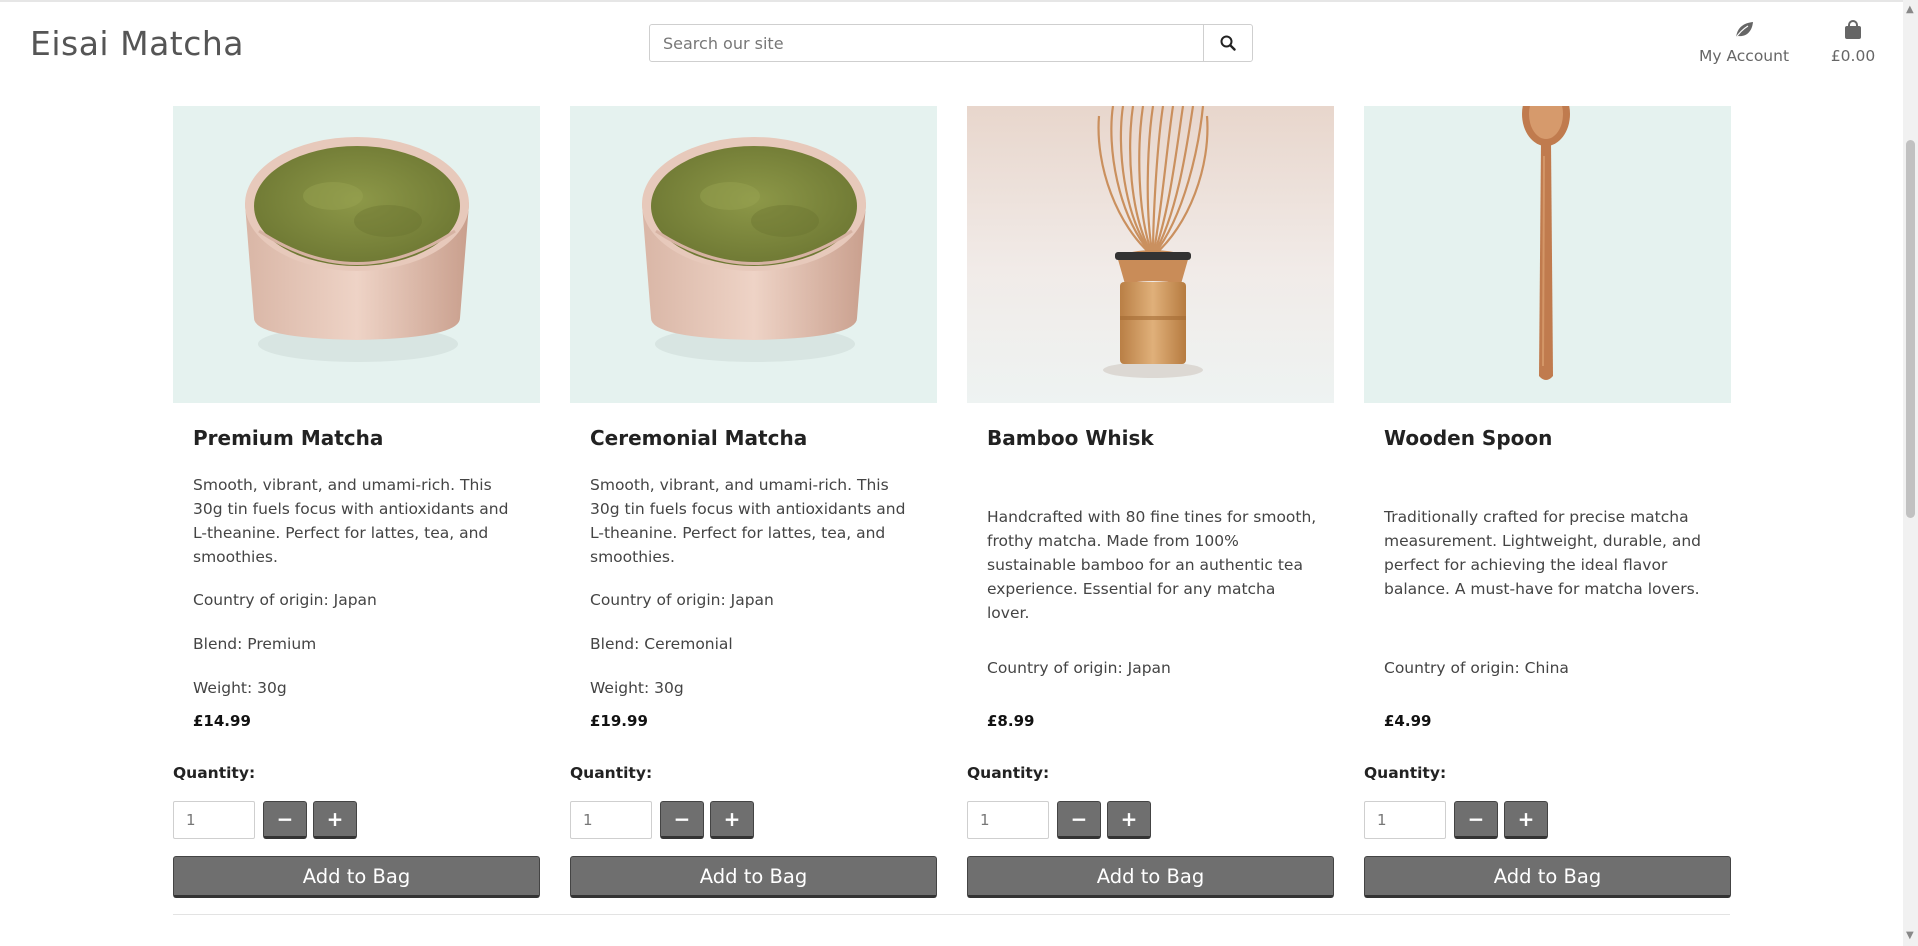 The image size is (1918, 946). I want to click on product-image-bamboo-whisk, so click(1150, 254).